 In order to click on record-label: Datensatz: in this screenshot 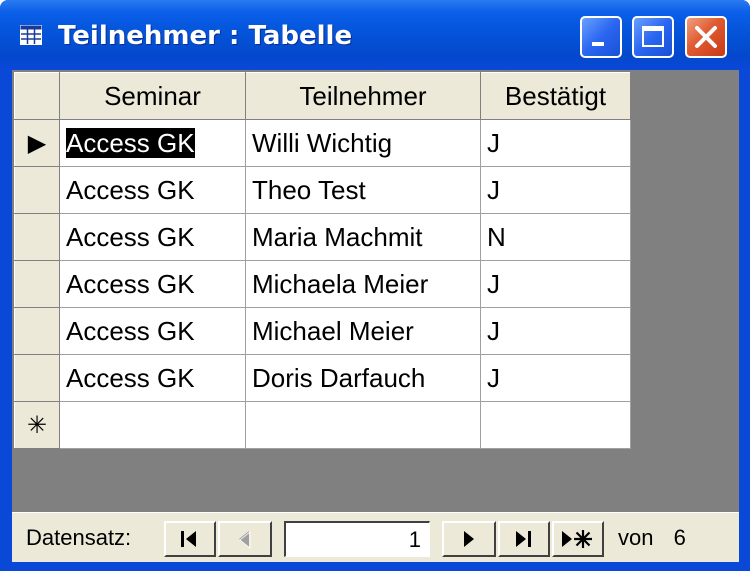, I will do `click(79, 537)`.